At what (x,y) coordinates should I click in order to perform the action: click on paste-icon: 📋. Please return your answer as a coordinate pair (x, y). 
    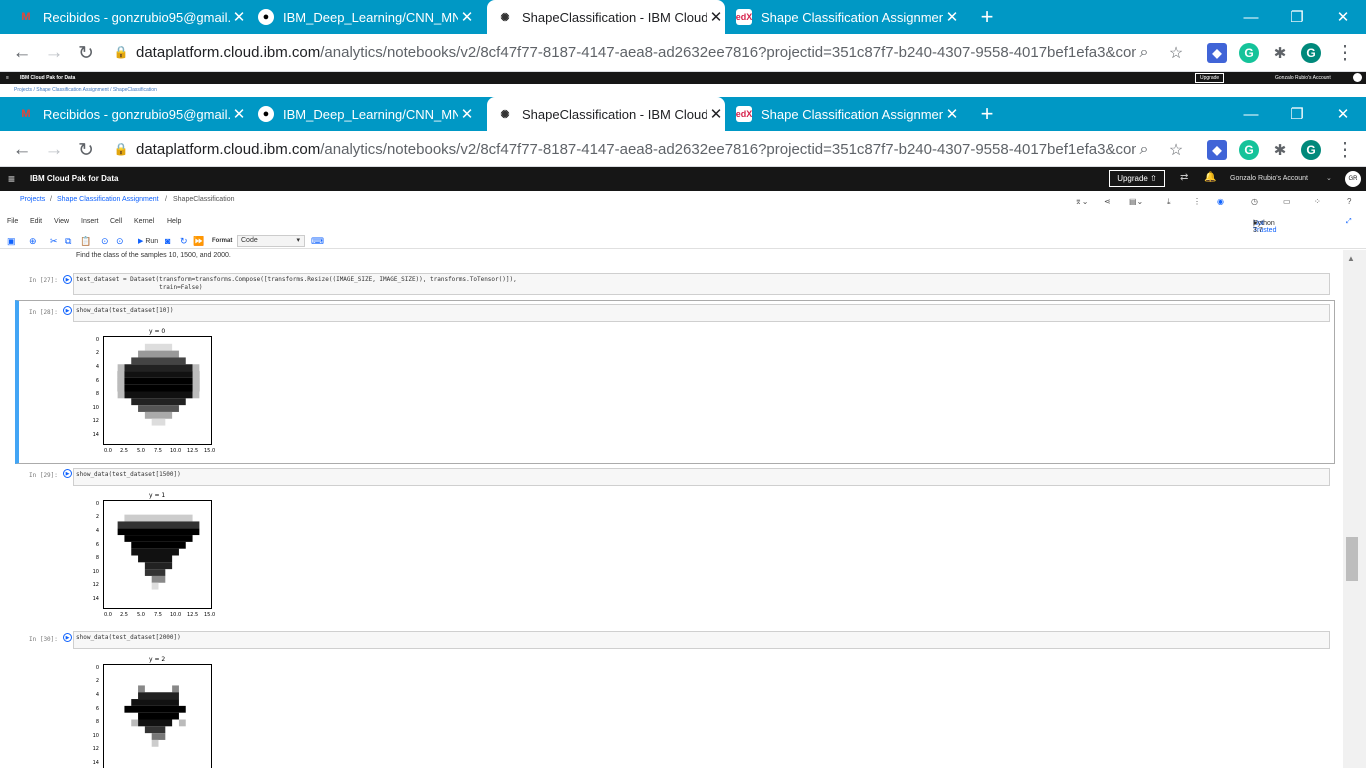
    Looking at the image, I should click on (85, 241).